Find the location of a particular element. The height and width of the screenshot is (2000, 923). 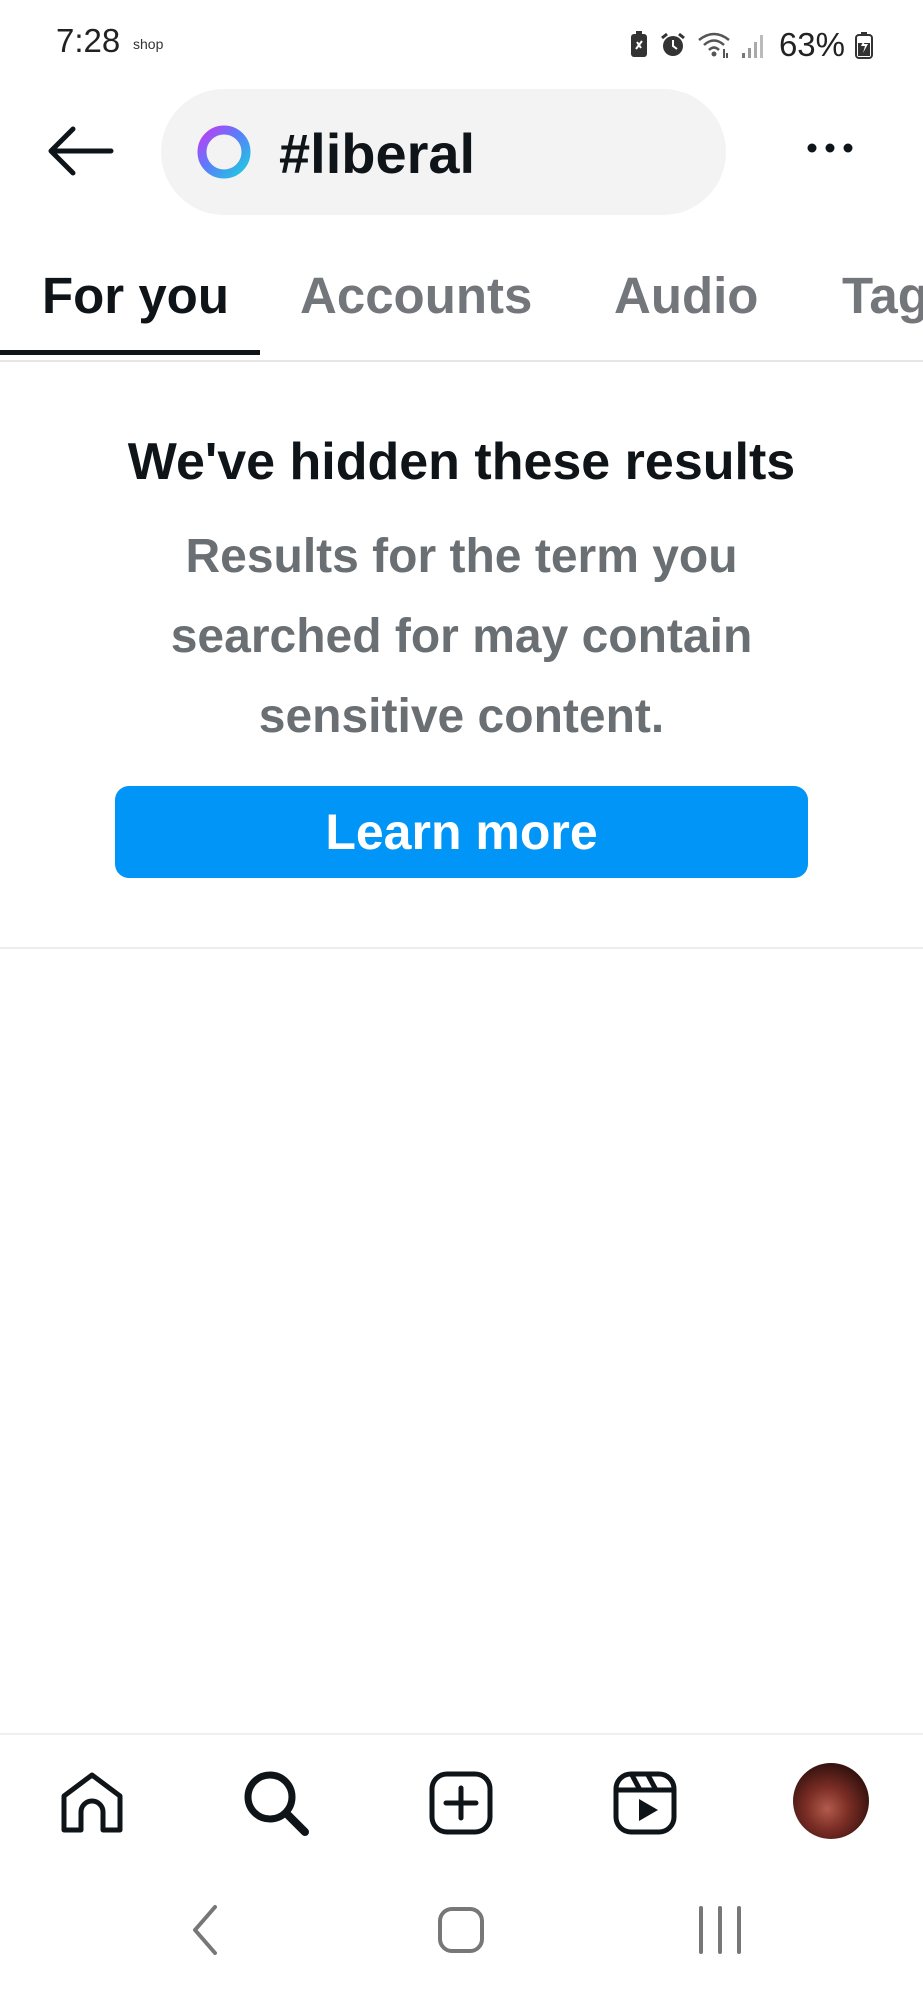

more-options-button is located at coordinates (830, 150).